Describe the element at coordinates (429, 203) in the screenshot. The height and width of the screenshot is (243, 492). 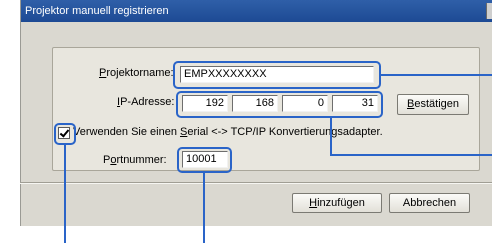
I see `cancel-button: Abbrechen` at that location.